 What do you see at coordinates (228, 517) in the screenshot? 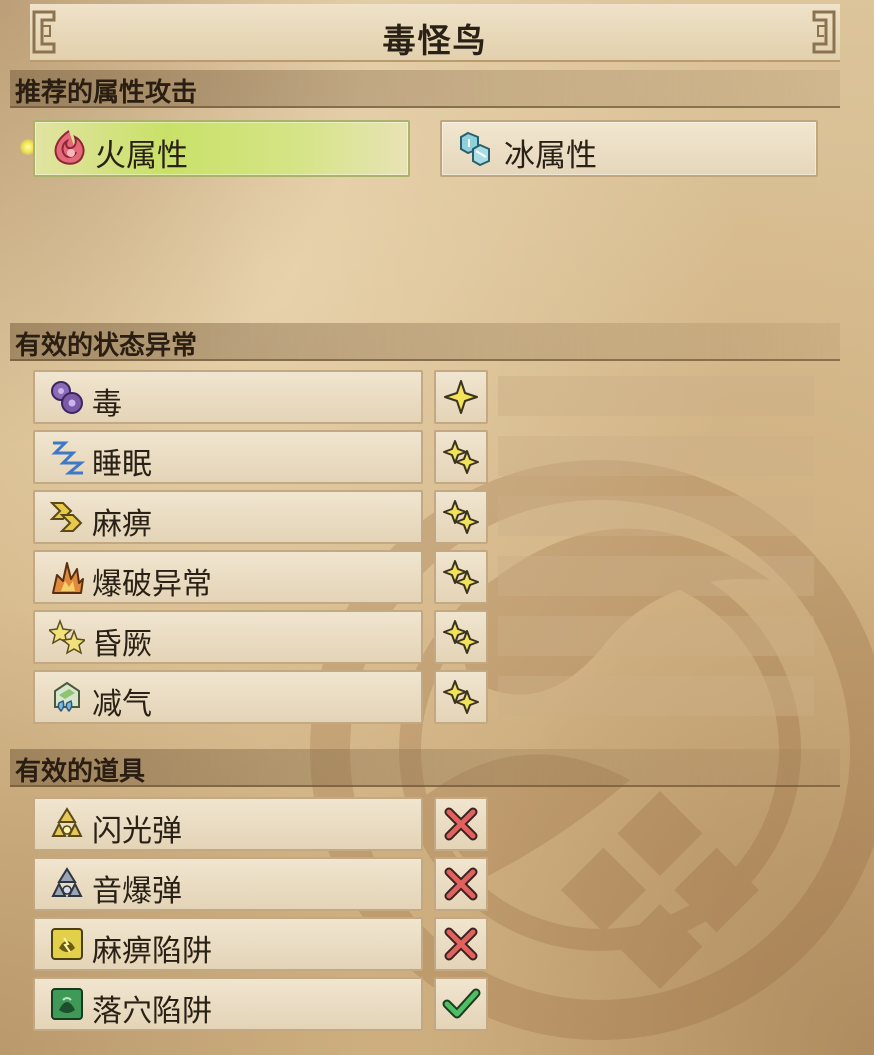
I see `status-row-paralysis: 麻痹` at bounding box center [228, 517].